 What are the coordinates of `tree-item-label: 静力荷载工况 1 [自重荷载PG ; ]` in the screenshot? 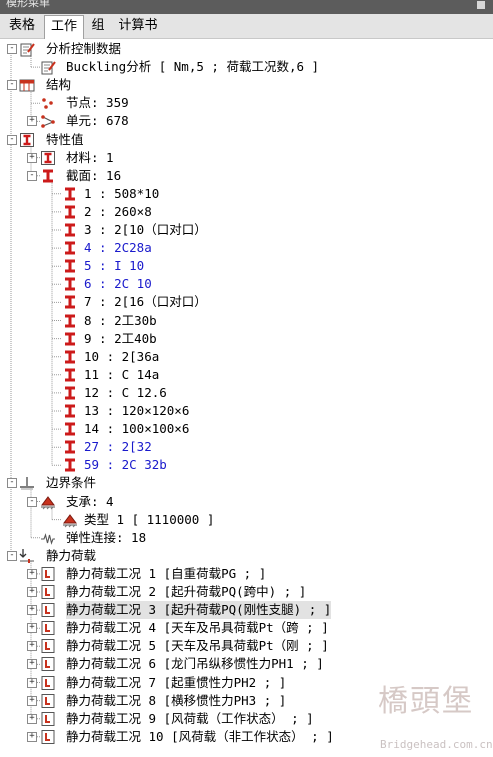 It's located at (166, 573).